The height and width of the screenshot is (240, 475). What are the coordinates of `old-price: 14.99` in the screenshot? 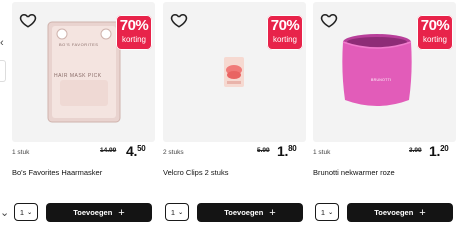 It's located at (108, 150).